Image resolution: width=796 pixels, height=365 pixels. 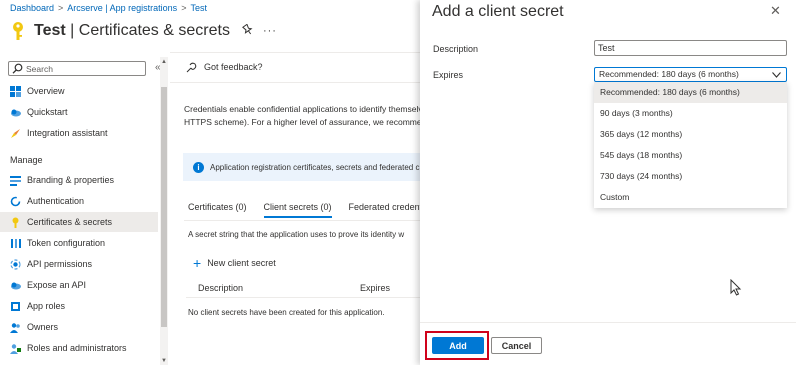 What do you see at coordinates (270, 31) in the screenshot?
I see `more-icon: ···` at bounding box center [270, 31].